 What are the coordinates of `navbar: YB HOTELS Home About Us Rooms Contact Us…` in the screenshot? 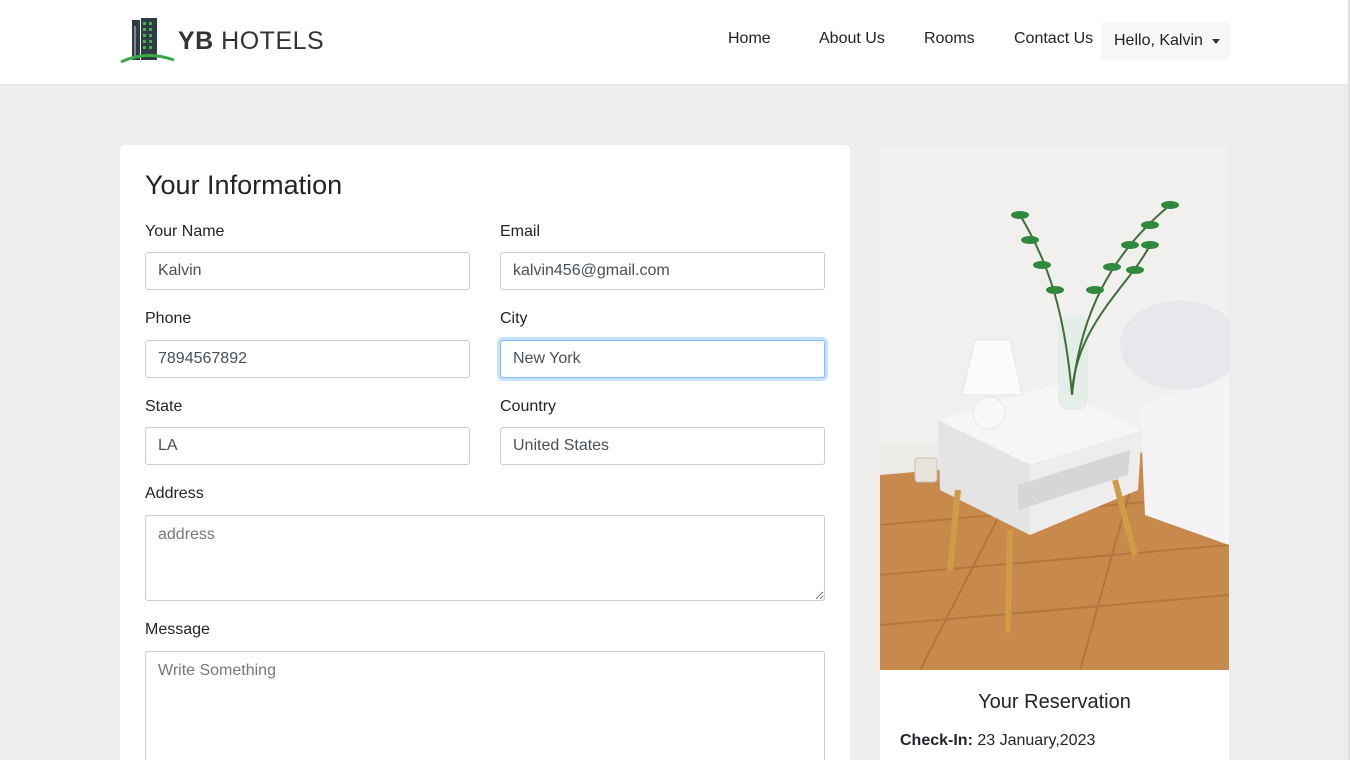 It's located at (675, 42).